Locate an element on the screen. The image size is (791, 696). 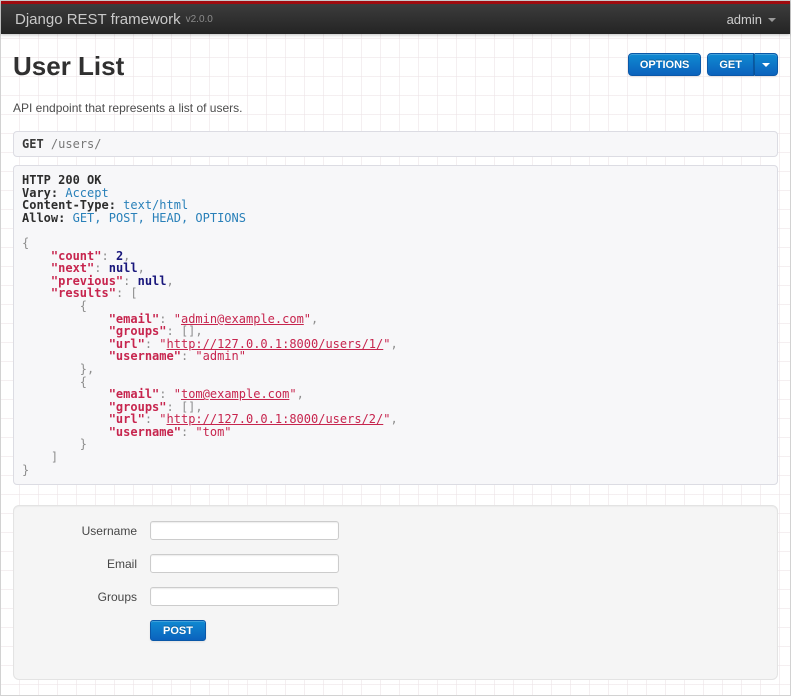
get-dropdown-toggle is located at coordinates (766, 64).